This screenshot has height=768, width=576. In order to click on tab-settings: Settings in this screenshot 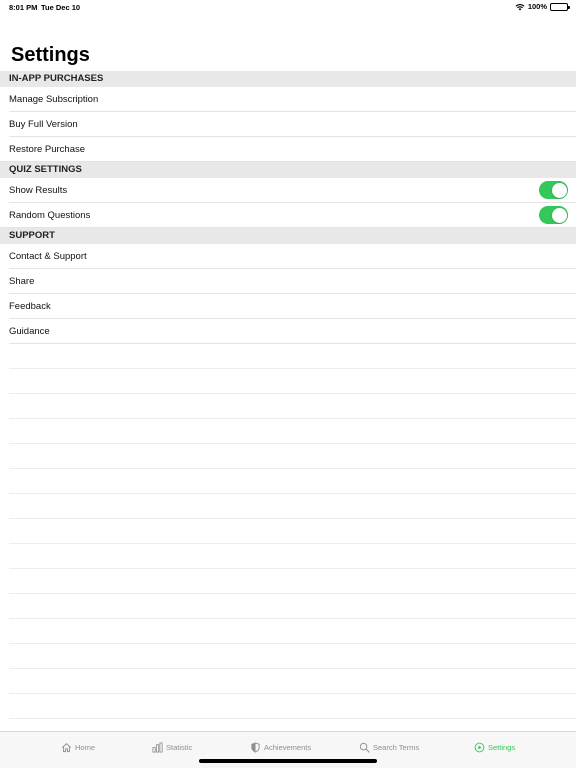, I will do `click(494, 747)`.